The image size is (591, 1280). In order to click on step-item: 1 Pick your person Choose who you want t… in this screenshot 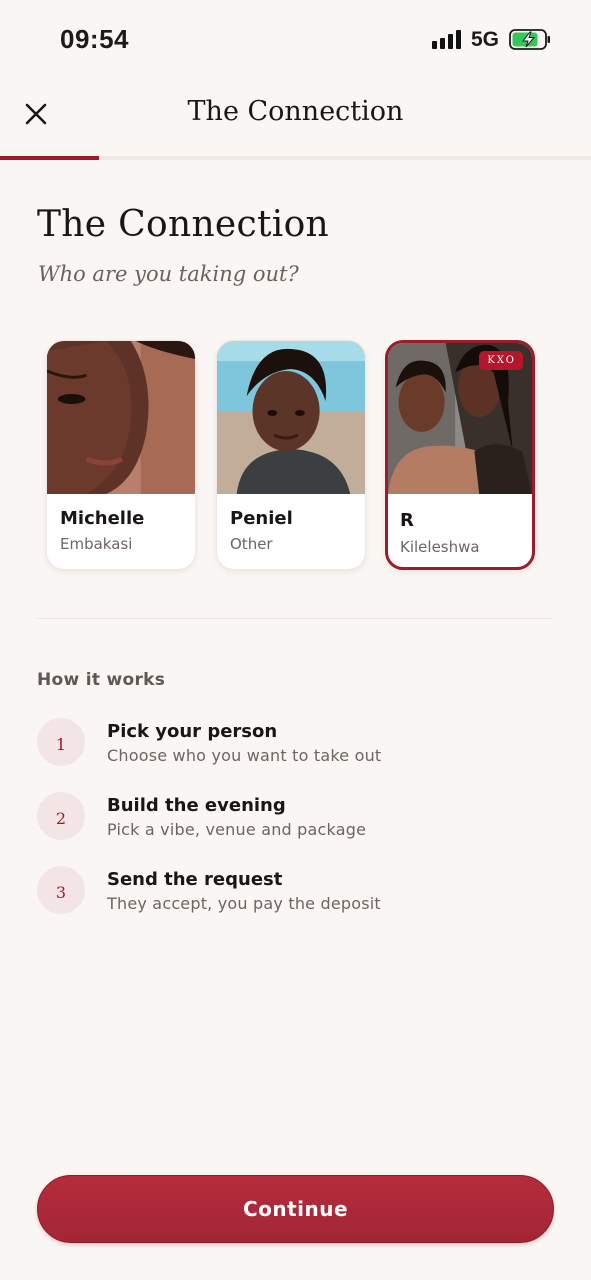, I will do `click(297, 746)`.